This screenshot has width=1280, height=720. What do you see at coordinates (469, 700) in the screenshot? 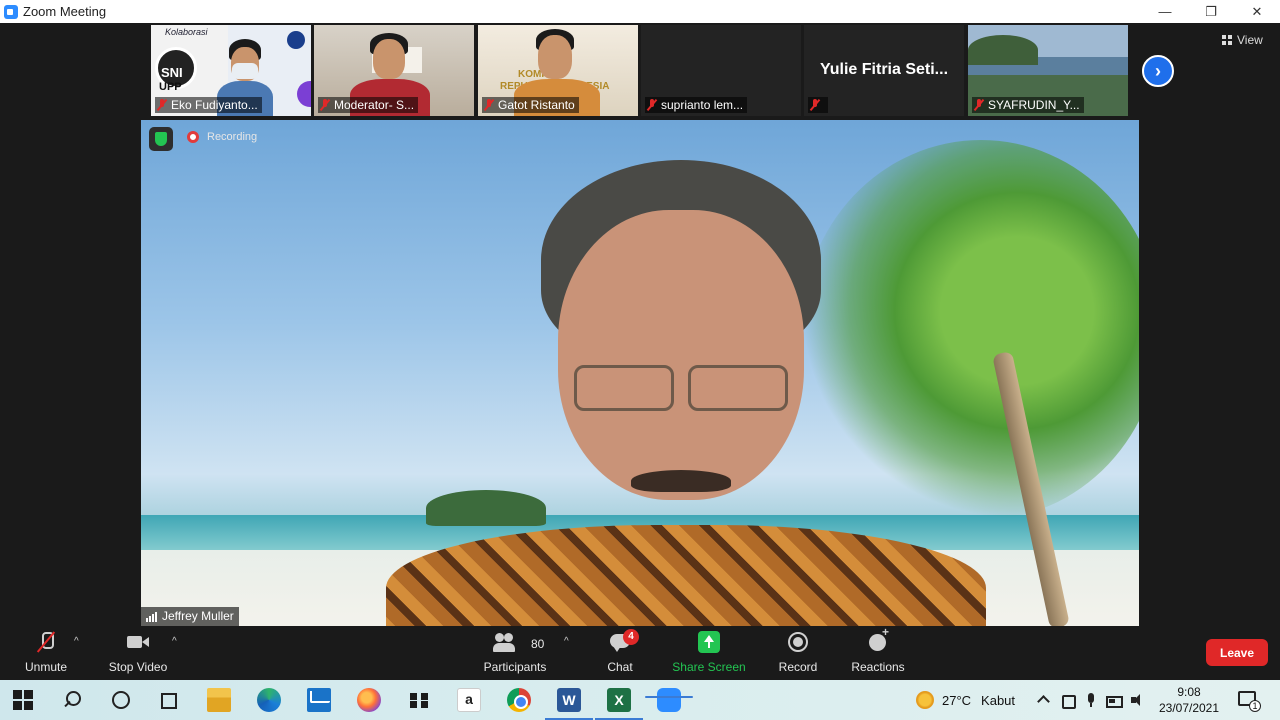
I see `amazon-icon: a` at bounding box center [469, 700].